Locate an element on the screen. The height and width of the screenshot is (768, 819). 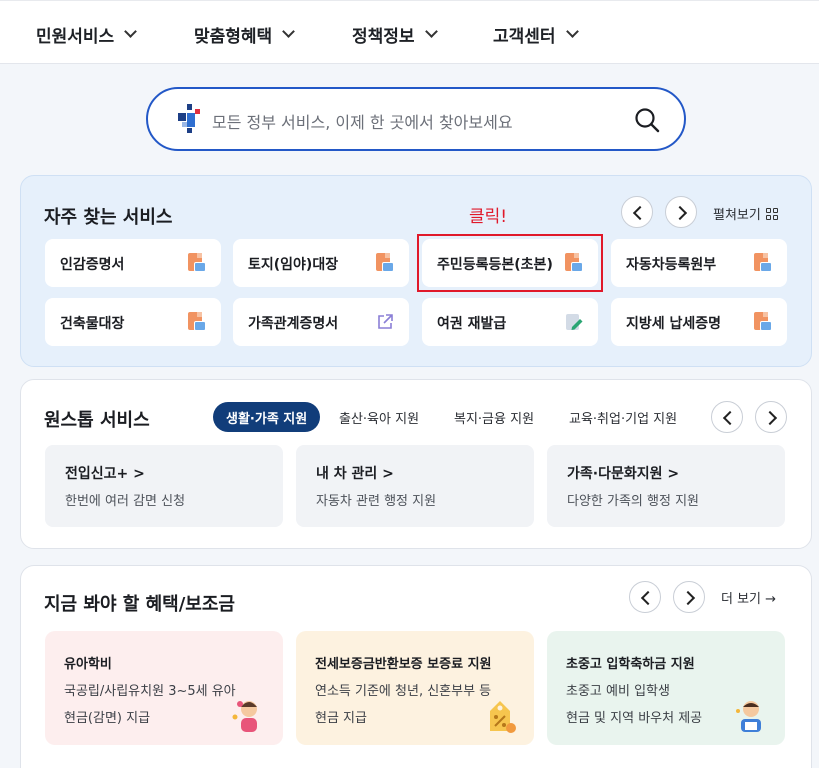
service-vehicle-register: 자동차등록원부 is located at coordinates (699, 263).